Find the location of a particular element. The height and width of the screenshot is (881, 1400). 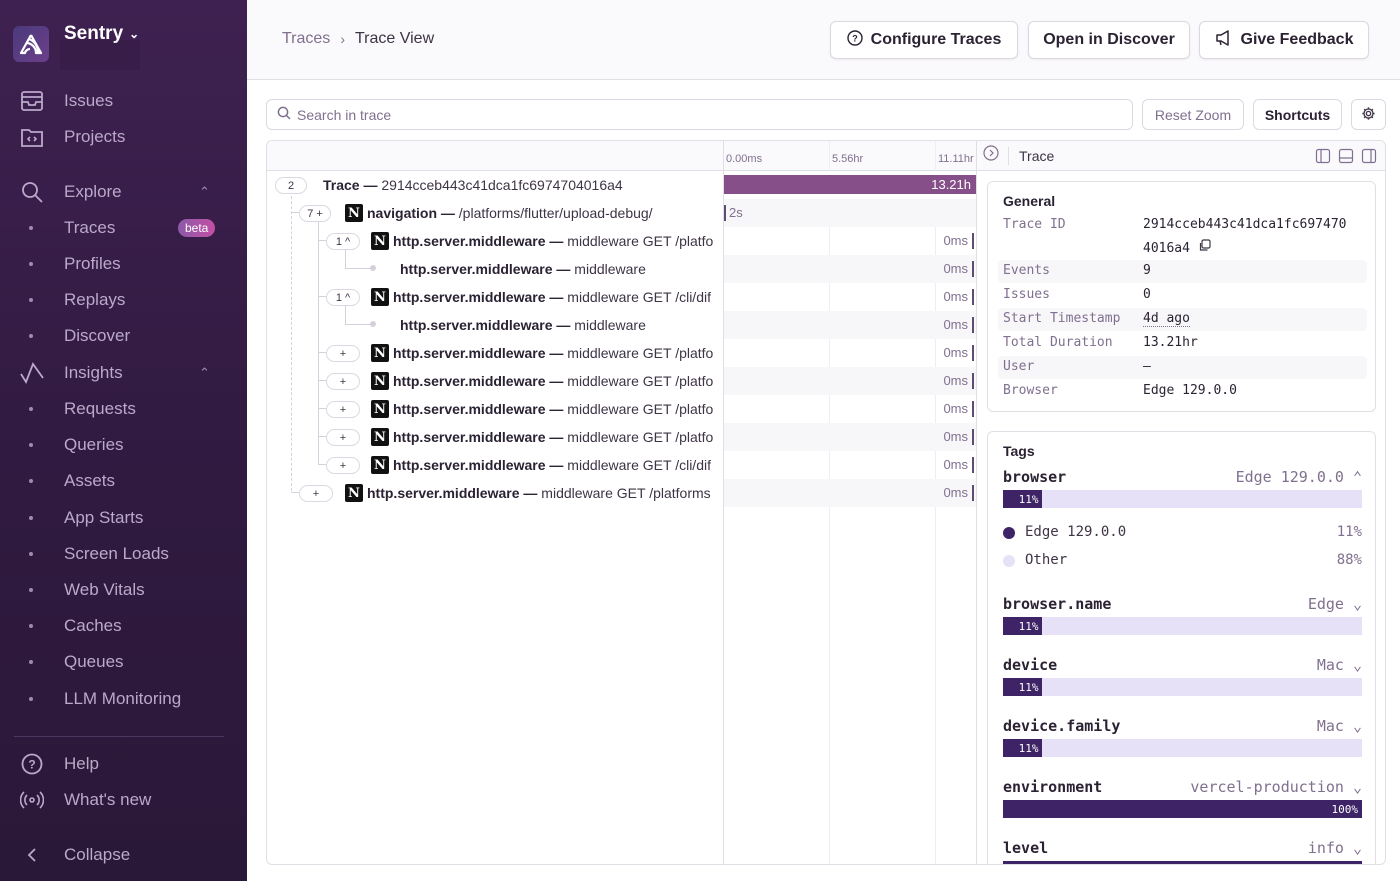

configure-traces-button: ? Configure Traces is located at coordinates (924, 40).